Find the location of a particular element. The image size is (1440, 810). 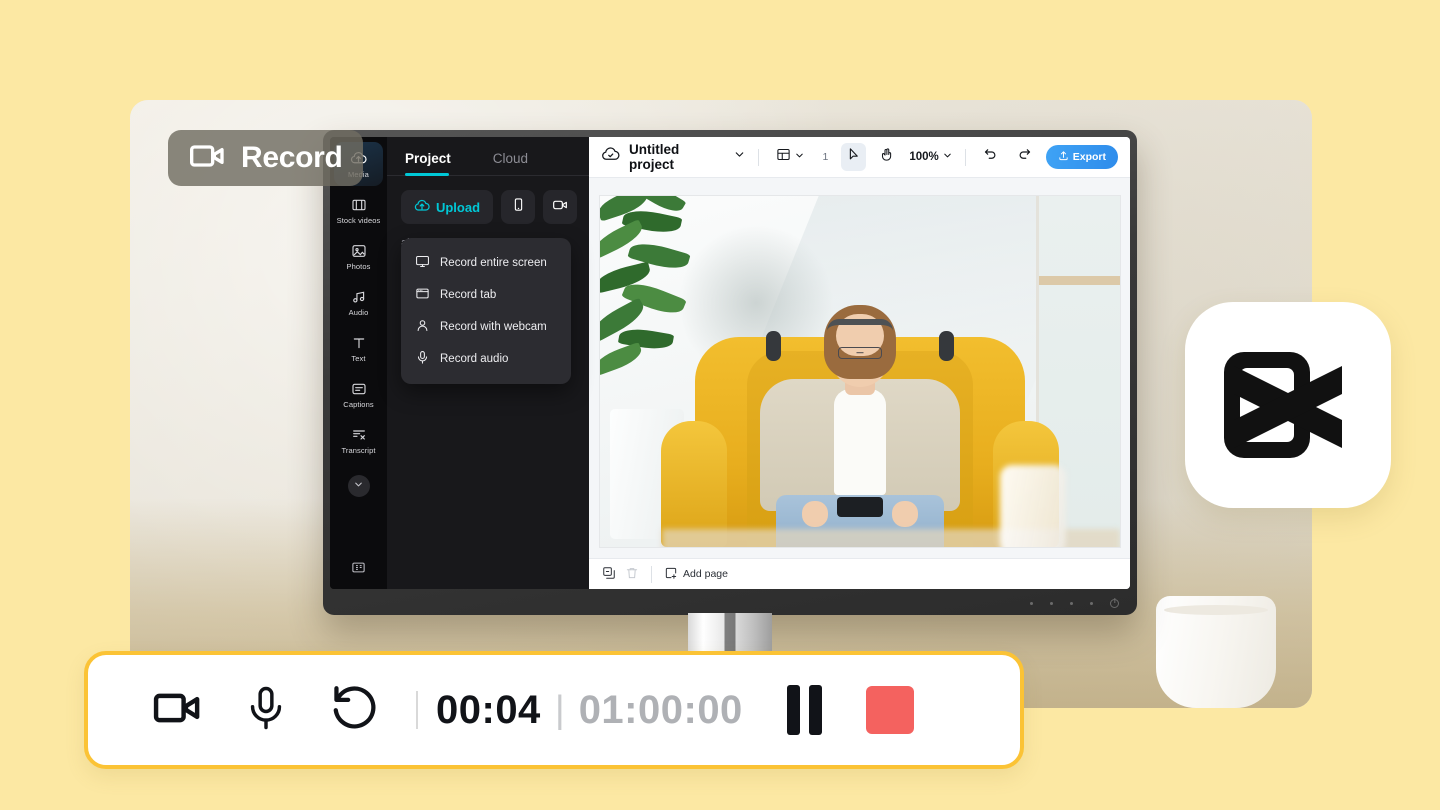

sidebar-item-label: Text is located at coordinates (358, 358).